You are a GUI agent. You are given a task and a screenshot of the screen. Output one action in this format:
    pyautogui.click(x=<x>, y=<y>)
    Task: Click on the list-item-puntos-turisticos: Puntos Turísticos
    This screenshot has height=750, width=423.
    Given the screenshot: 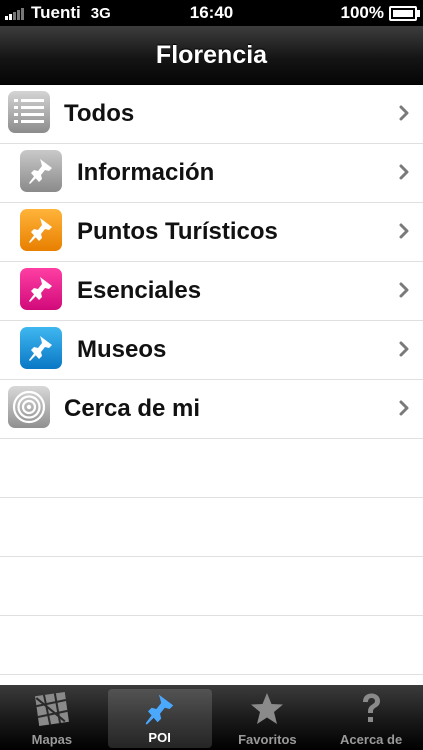 What is the action you would take?
    pyautogui.click(x=211, y=232)
    